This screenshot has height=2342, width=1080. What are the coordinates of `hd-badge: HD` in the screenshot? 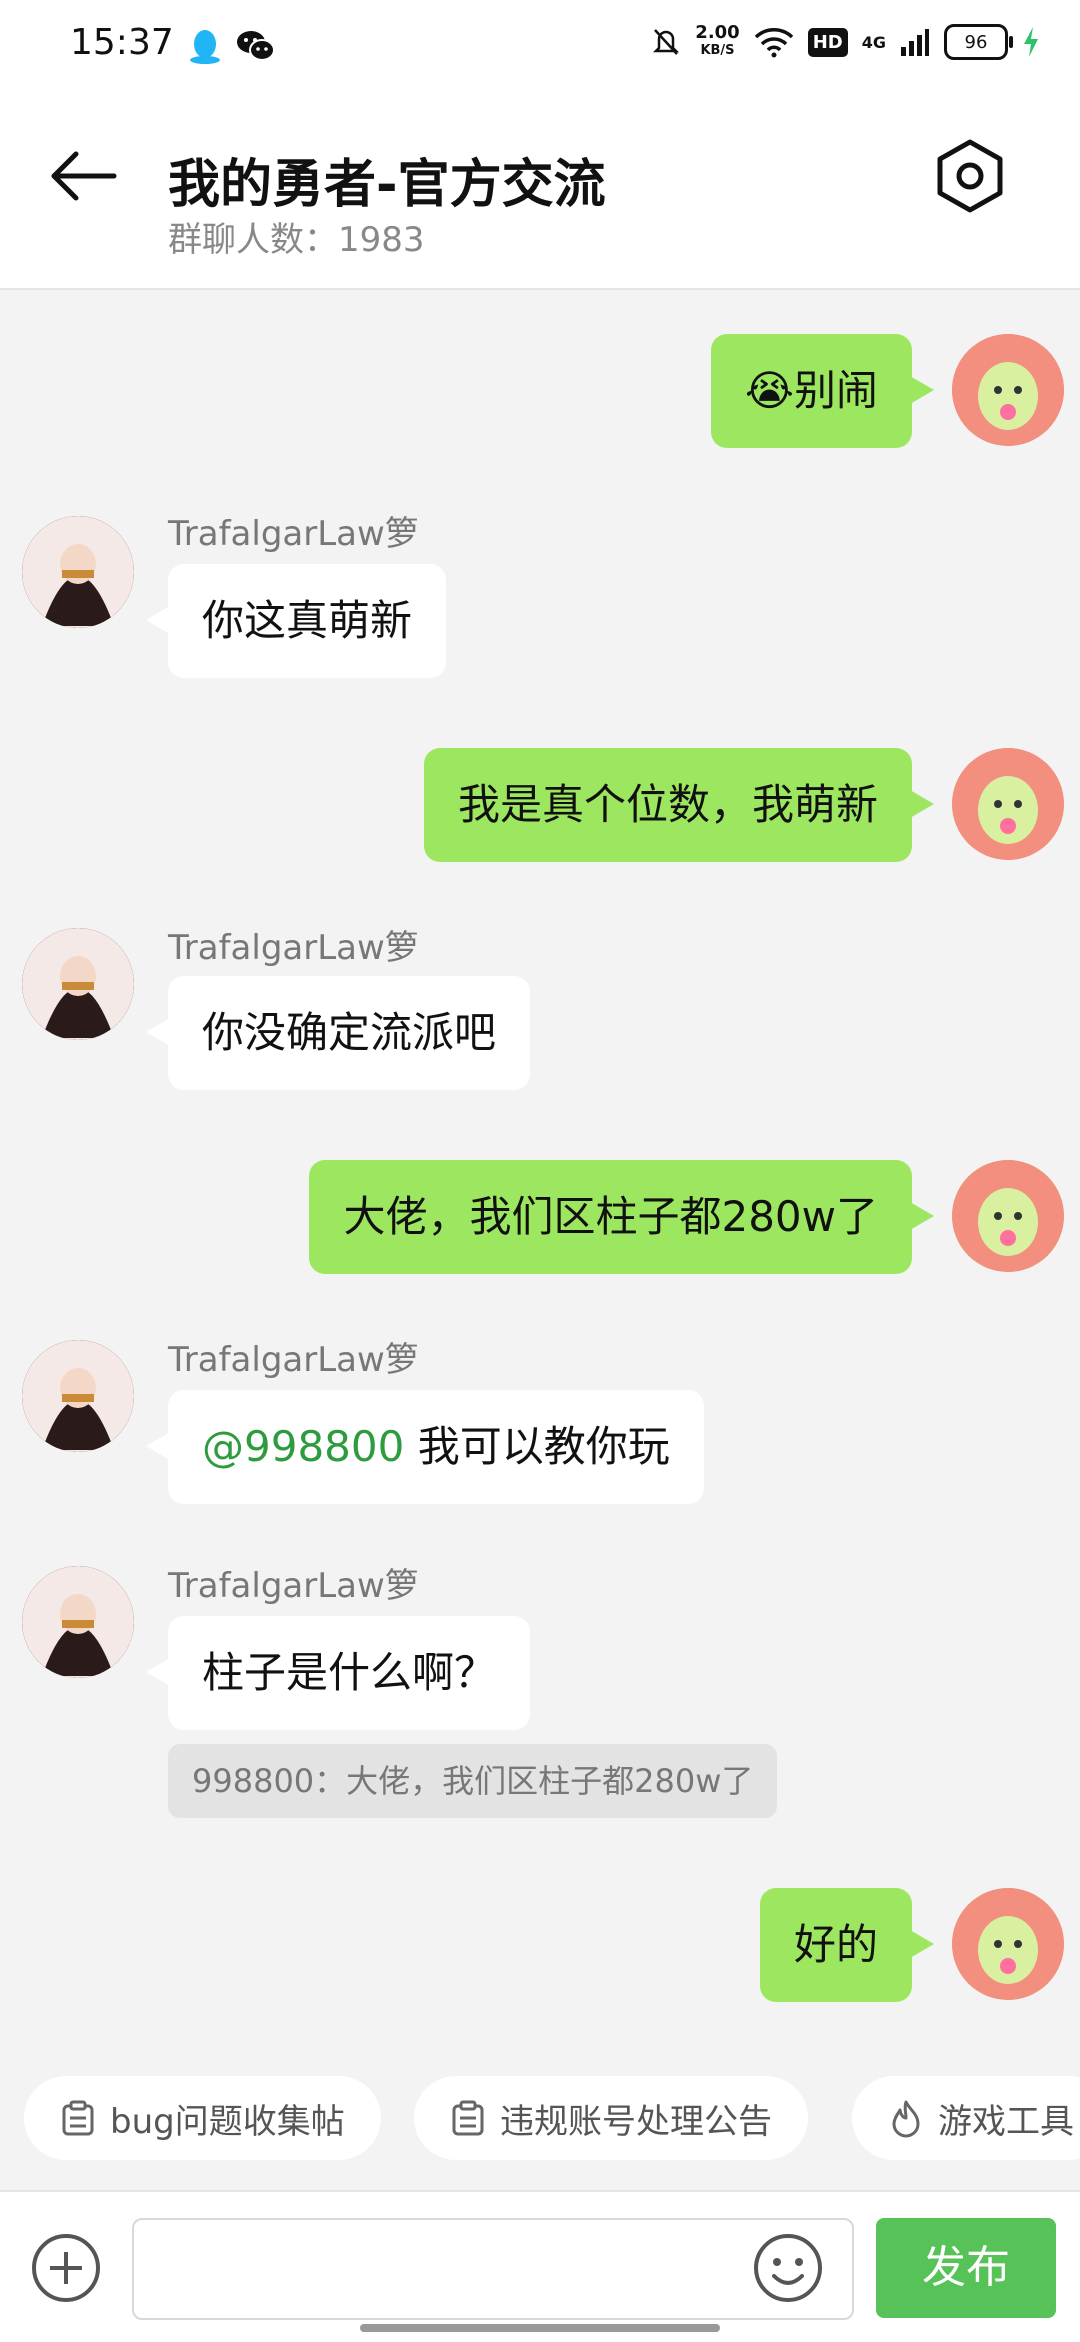 It's located at (827, 42).